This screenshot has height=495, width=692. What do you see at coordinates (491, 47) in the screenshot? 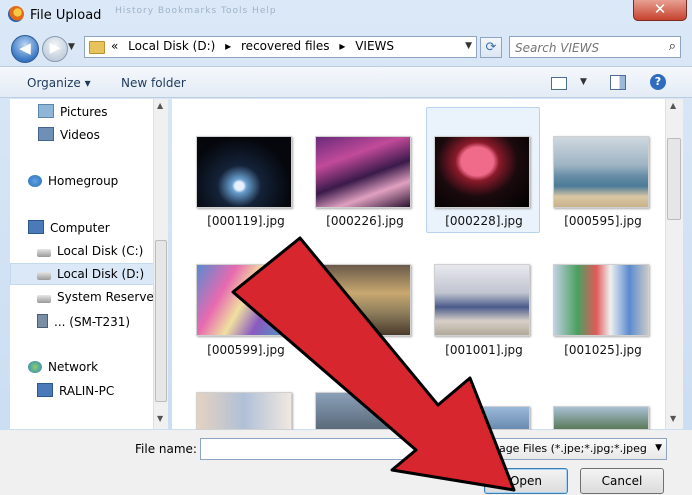
I see `refresh-button: ⟳` at bounding box center [491, 47].